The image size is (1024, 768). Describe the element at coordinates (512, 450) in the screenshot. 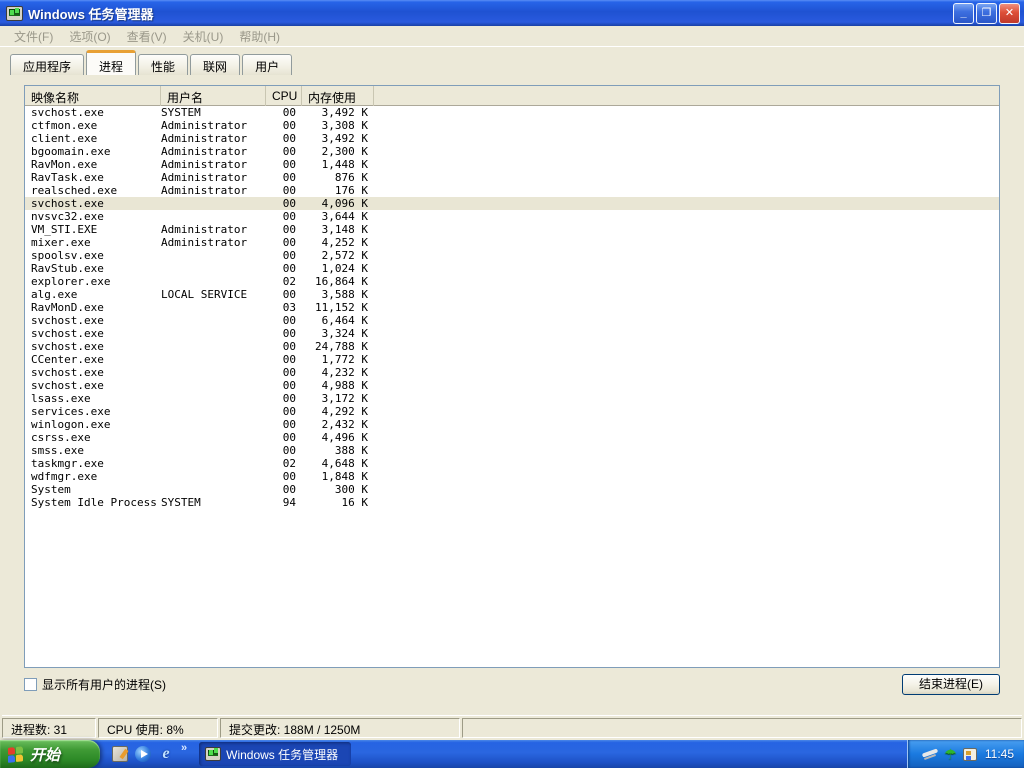

I see `table-row: smss.exe 00 388 K` at that location.